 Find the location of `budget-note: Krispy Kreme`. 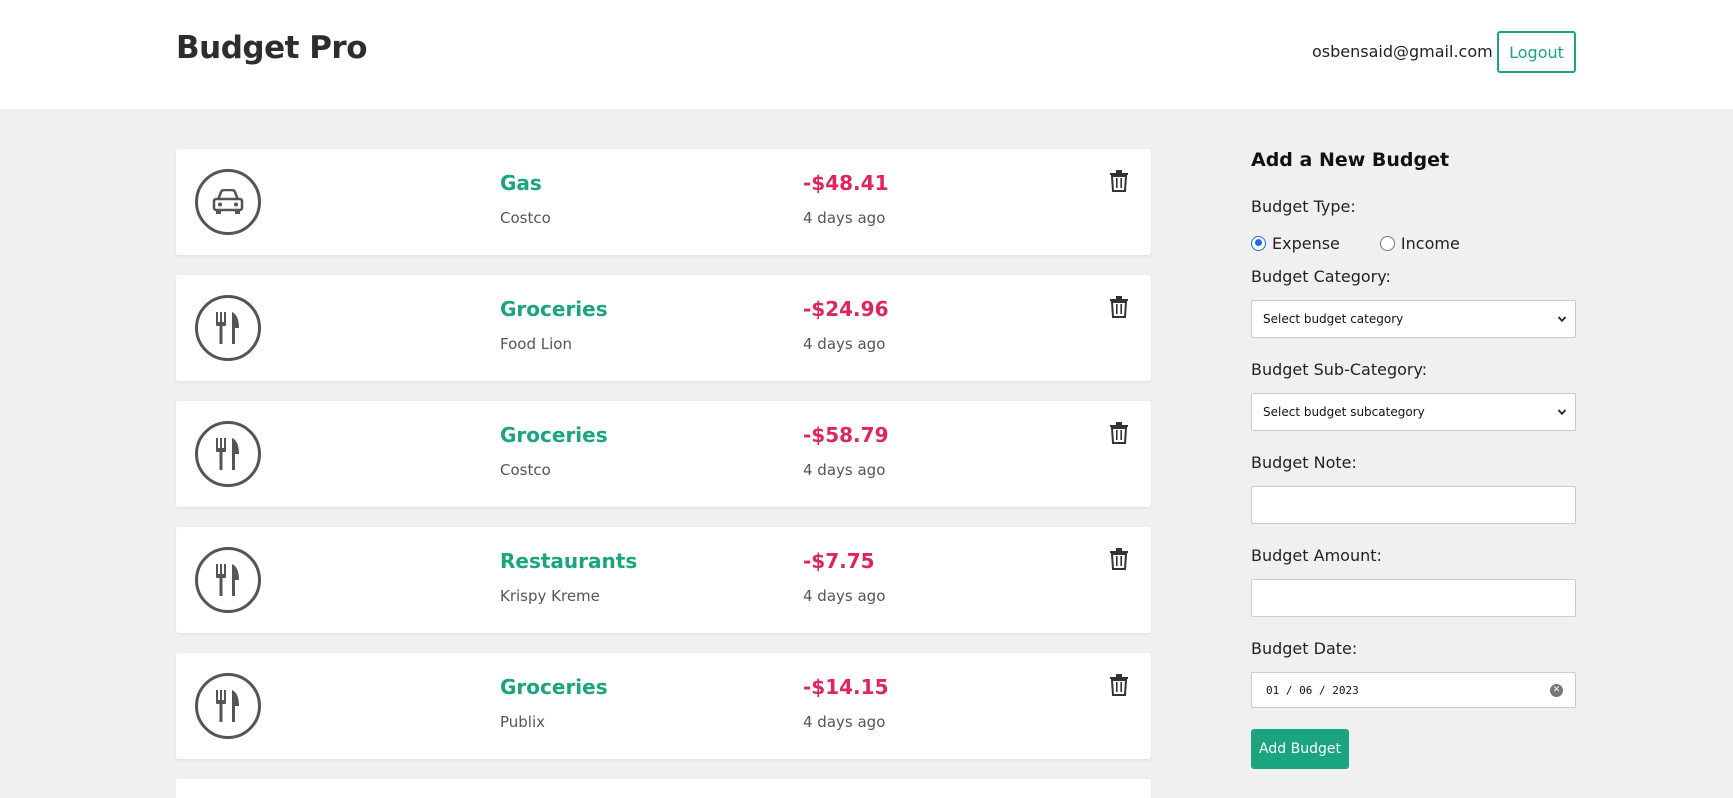

budget-note: Krispy Kreme is located at coordinates (550, 596).